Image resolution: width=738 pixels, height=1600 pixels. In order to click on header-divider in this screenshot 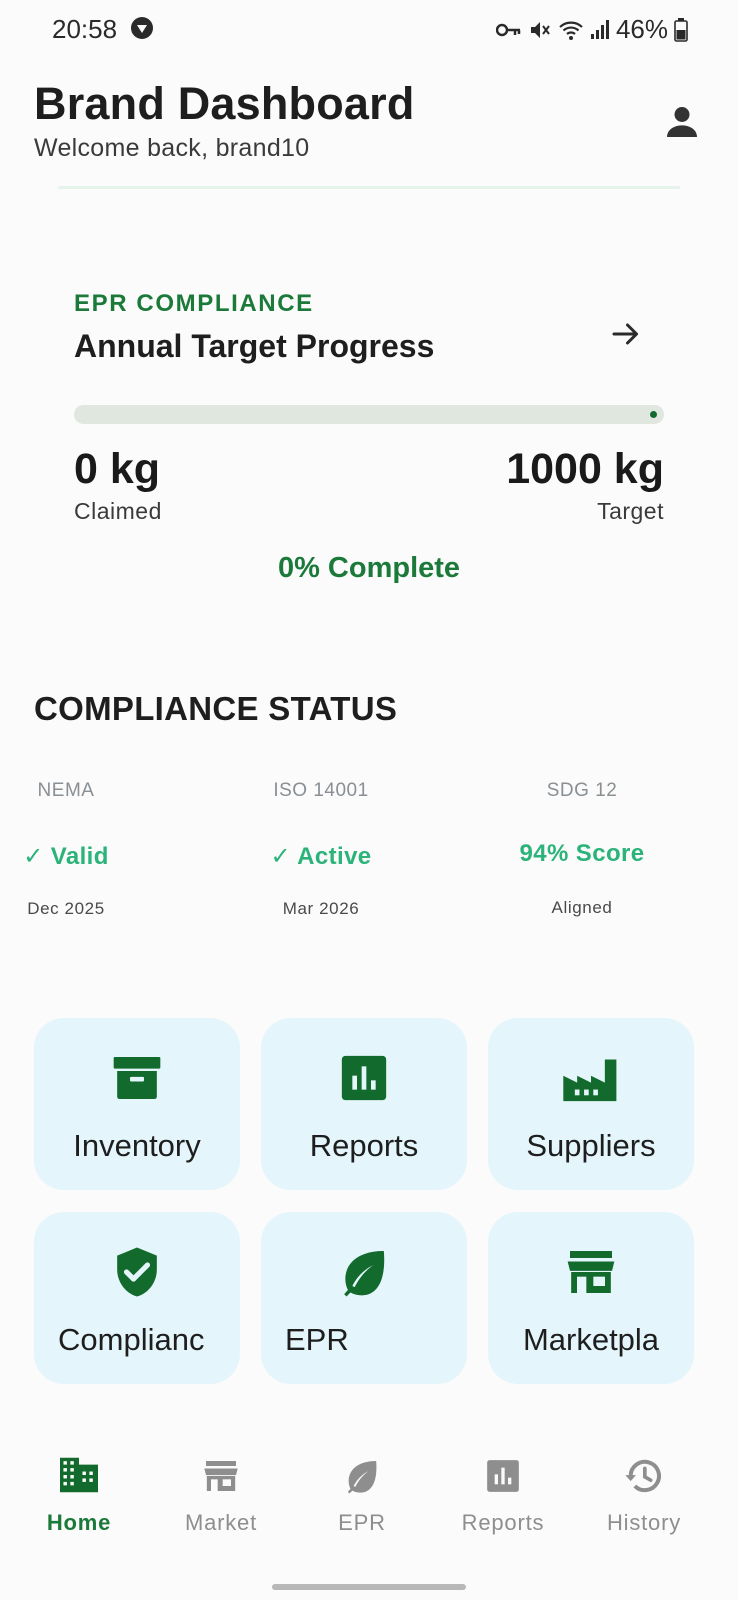, I will do `click(369, 187)`.